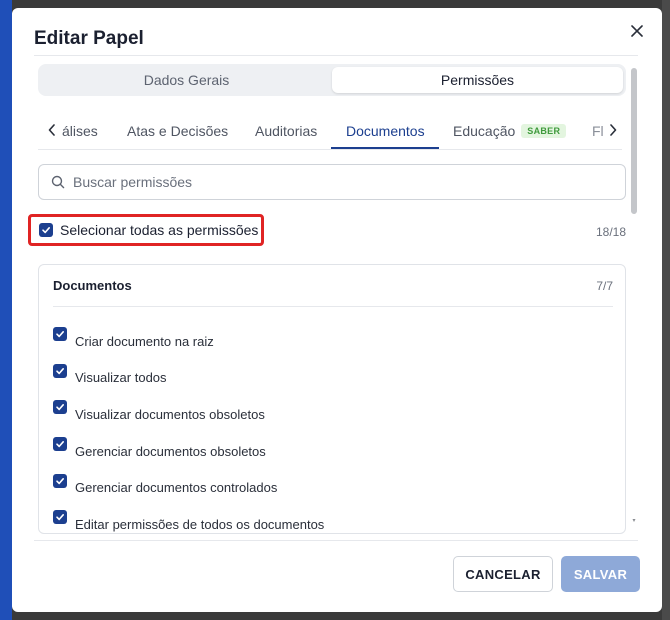  I want to click on permission-item: Visualizar documentos obsoletos, so click(333, 412).